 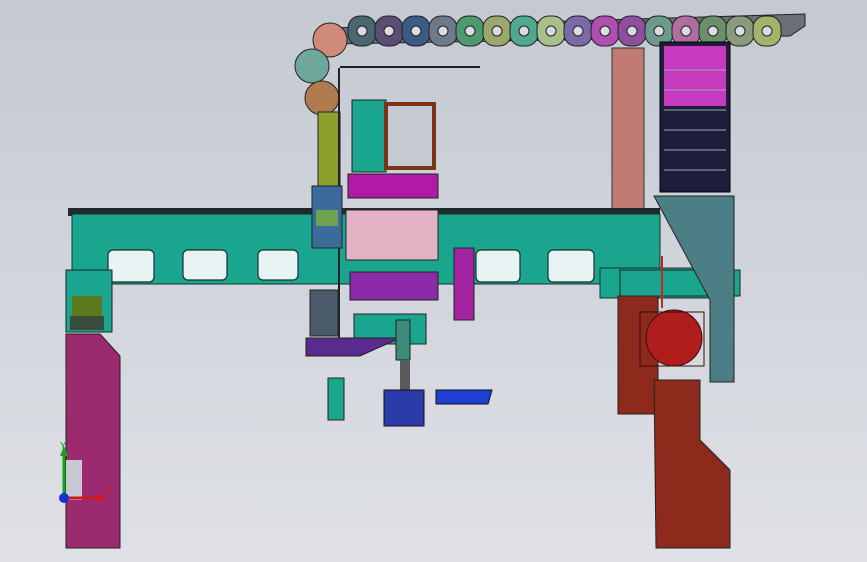 I want to click on servo-motor, so click(x=674, y=338).